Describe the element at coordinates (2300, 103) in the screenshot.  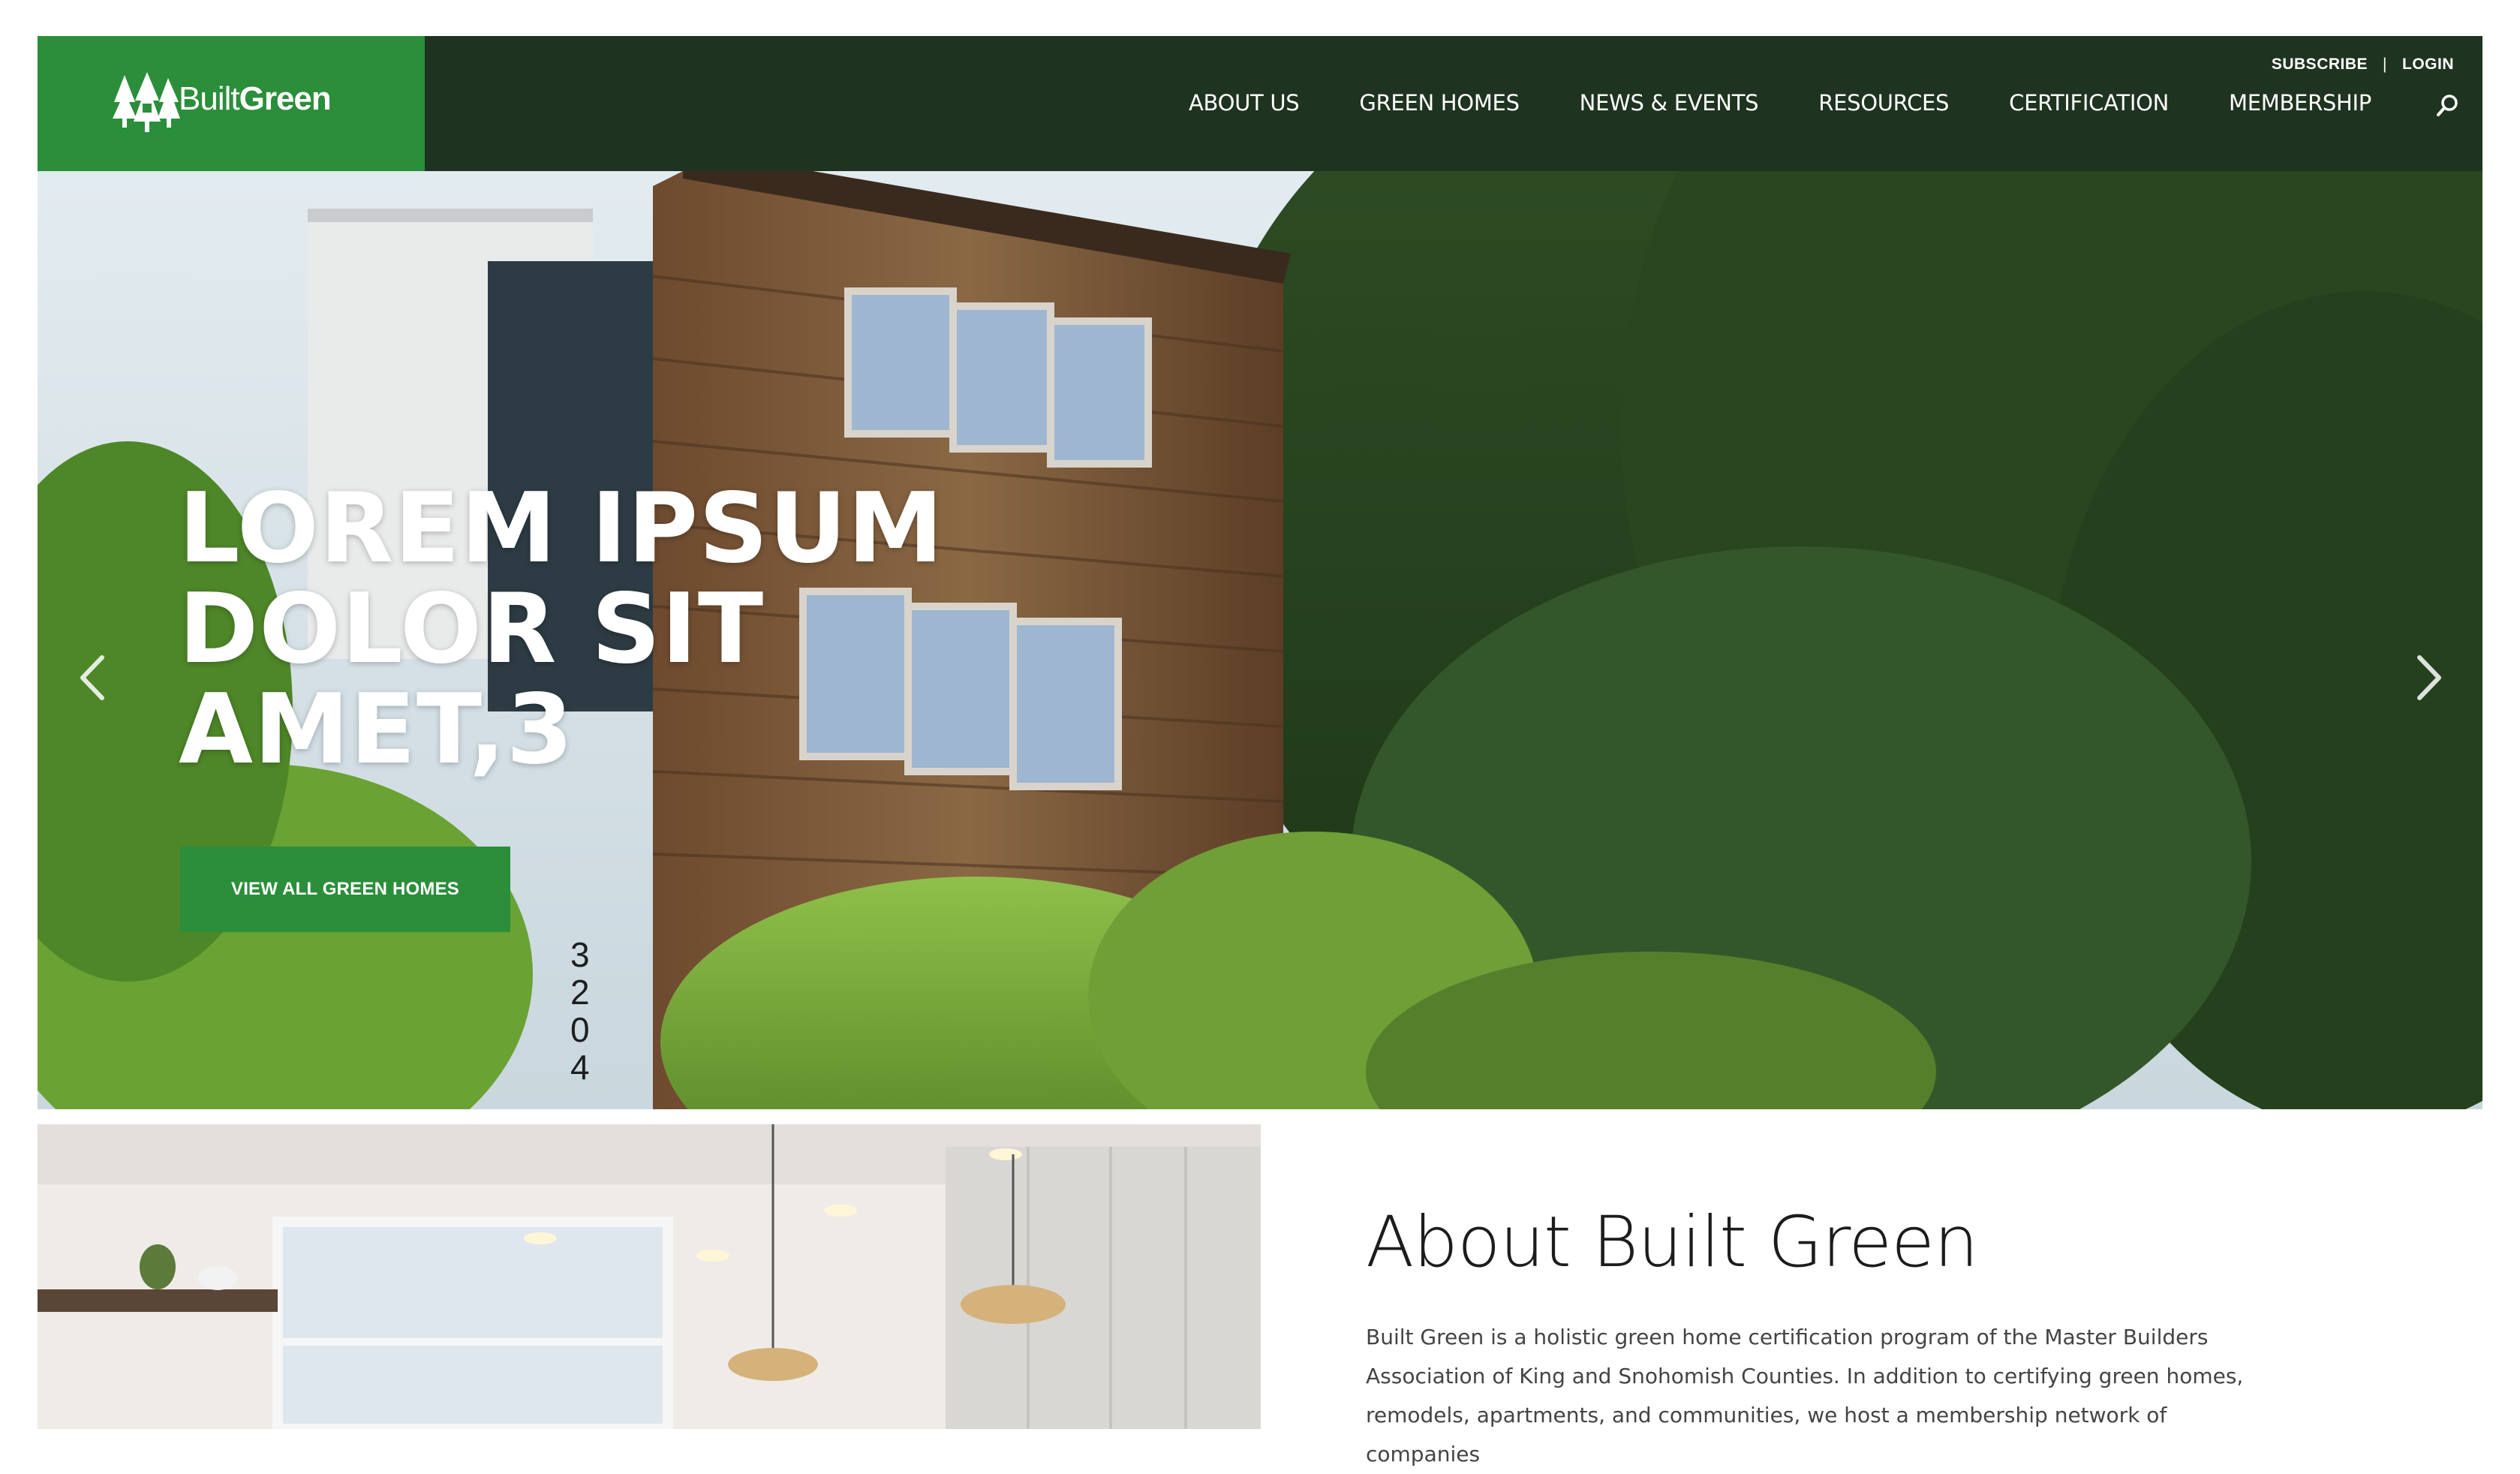
I see `nav-item-membership: MEMBERSHIP` at that location.